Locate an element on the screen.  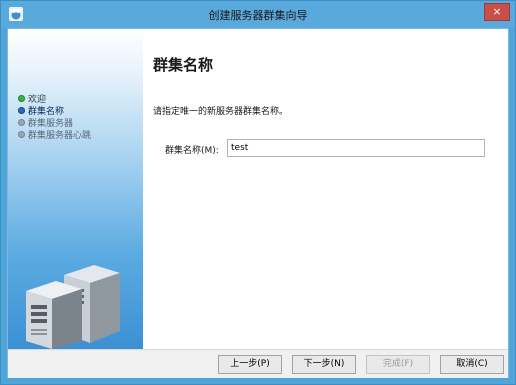
step-cluster-heartbeat: 群集服务器心跳 is located at coordinates (55, 134).